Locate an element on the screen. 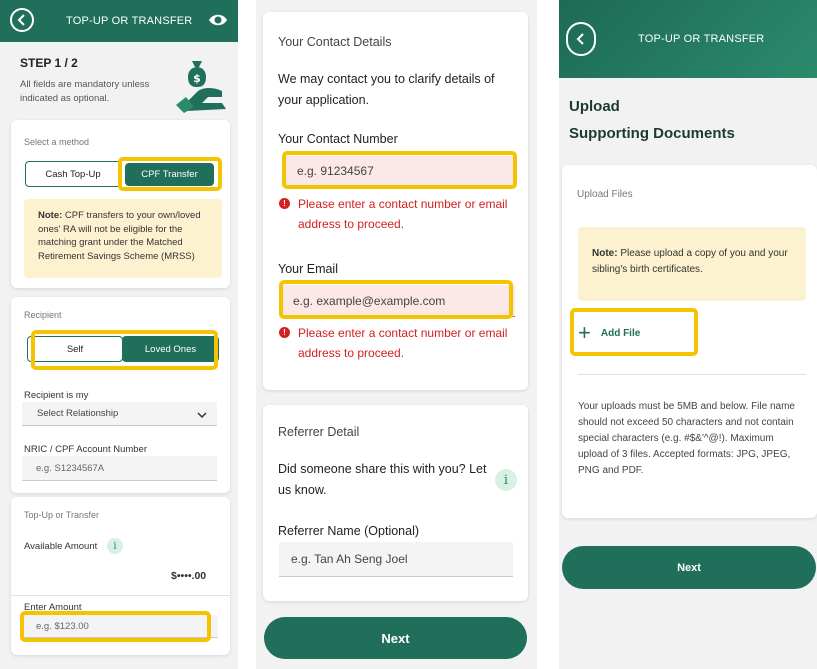  page-title-line1: Upload is located at coordinates (594, 106).